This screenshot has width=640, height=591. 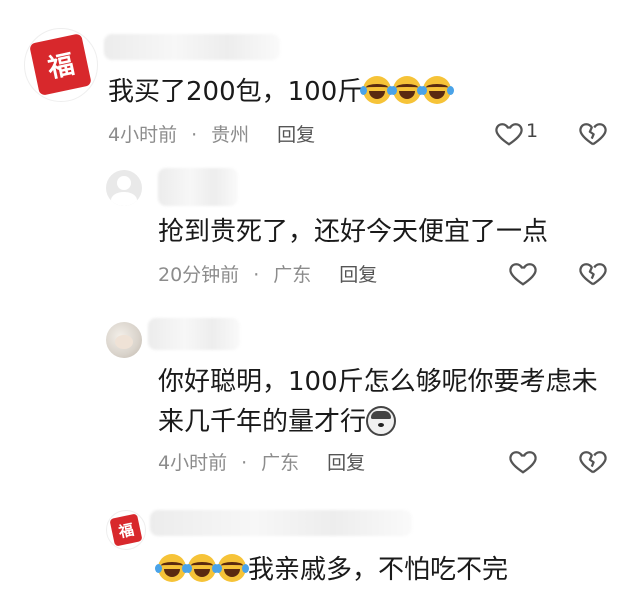 I want to click on comment-meta: 4小时前 · 贵州 回复, so click(x=218, y=133).